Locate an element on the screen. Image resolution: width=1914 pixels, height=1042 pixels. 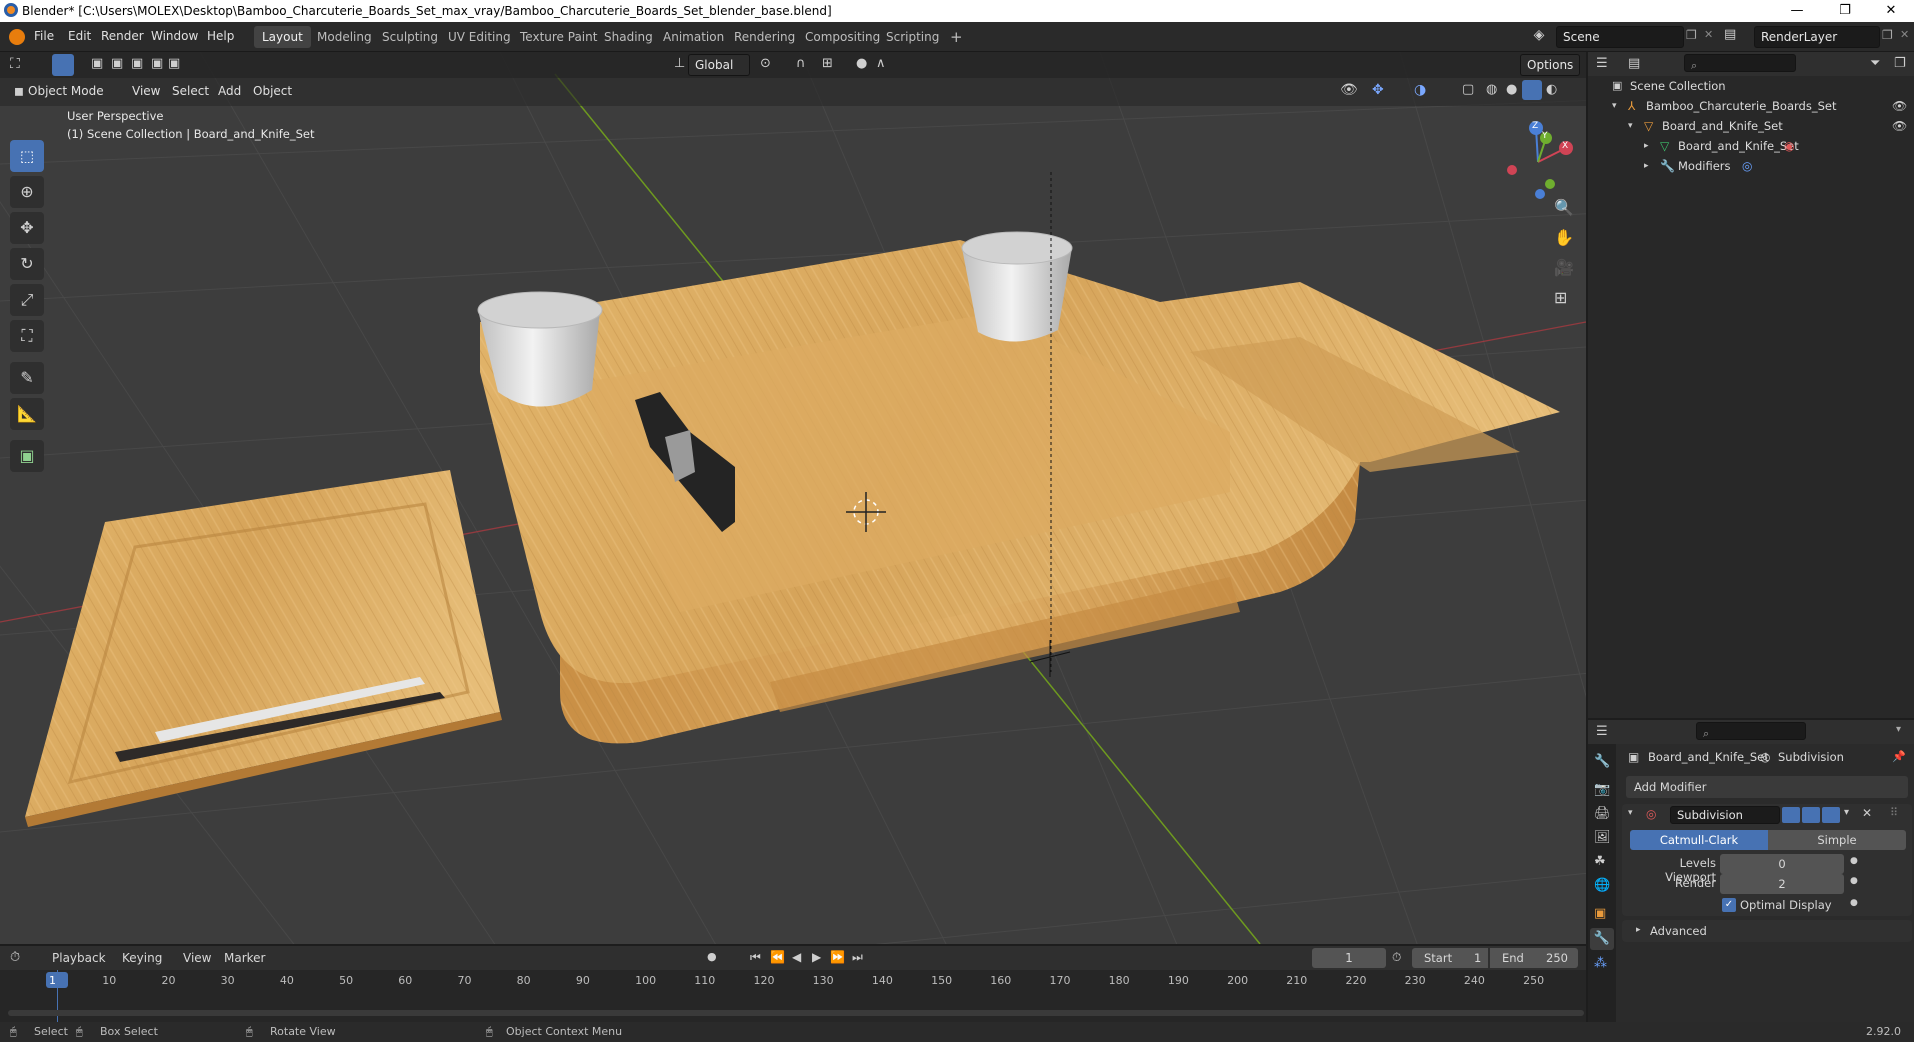
tab-sculpting: Sculpting is located at coordinates (410, 37).